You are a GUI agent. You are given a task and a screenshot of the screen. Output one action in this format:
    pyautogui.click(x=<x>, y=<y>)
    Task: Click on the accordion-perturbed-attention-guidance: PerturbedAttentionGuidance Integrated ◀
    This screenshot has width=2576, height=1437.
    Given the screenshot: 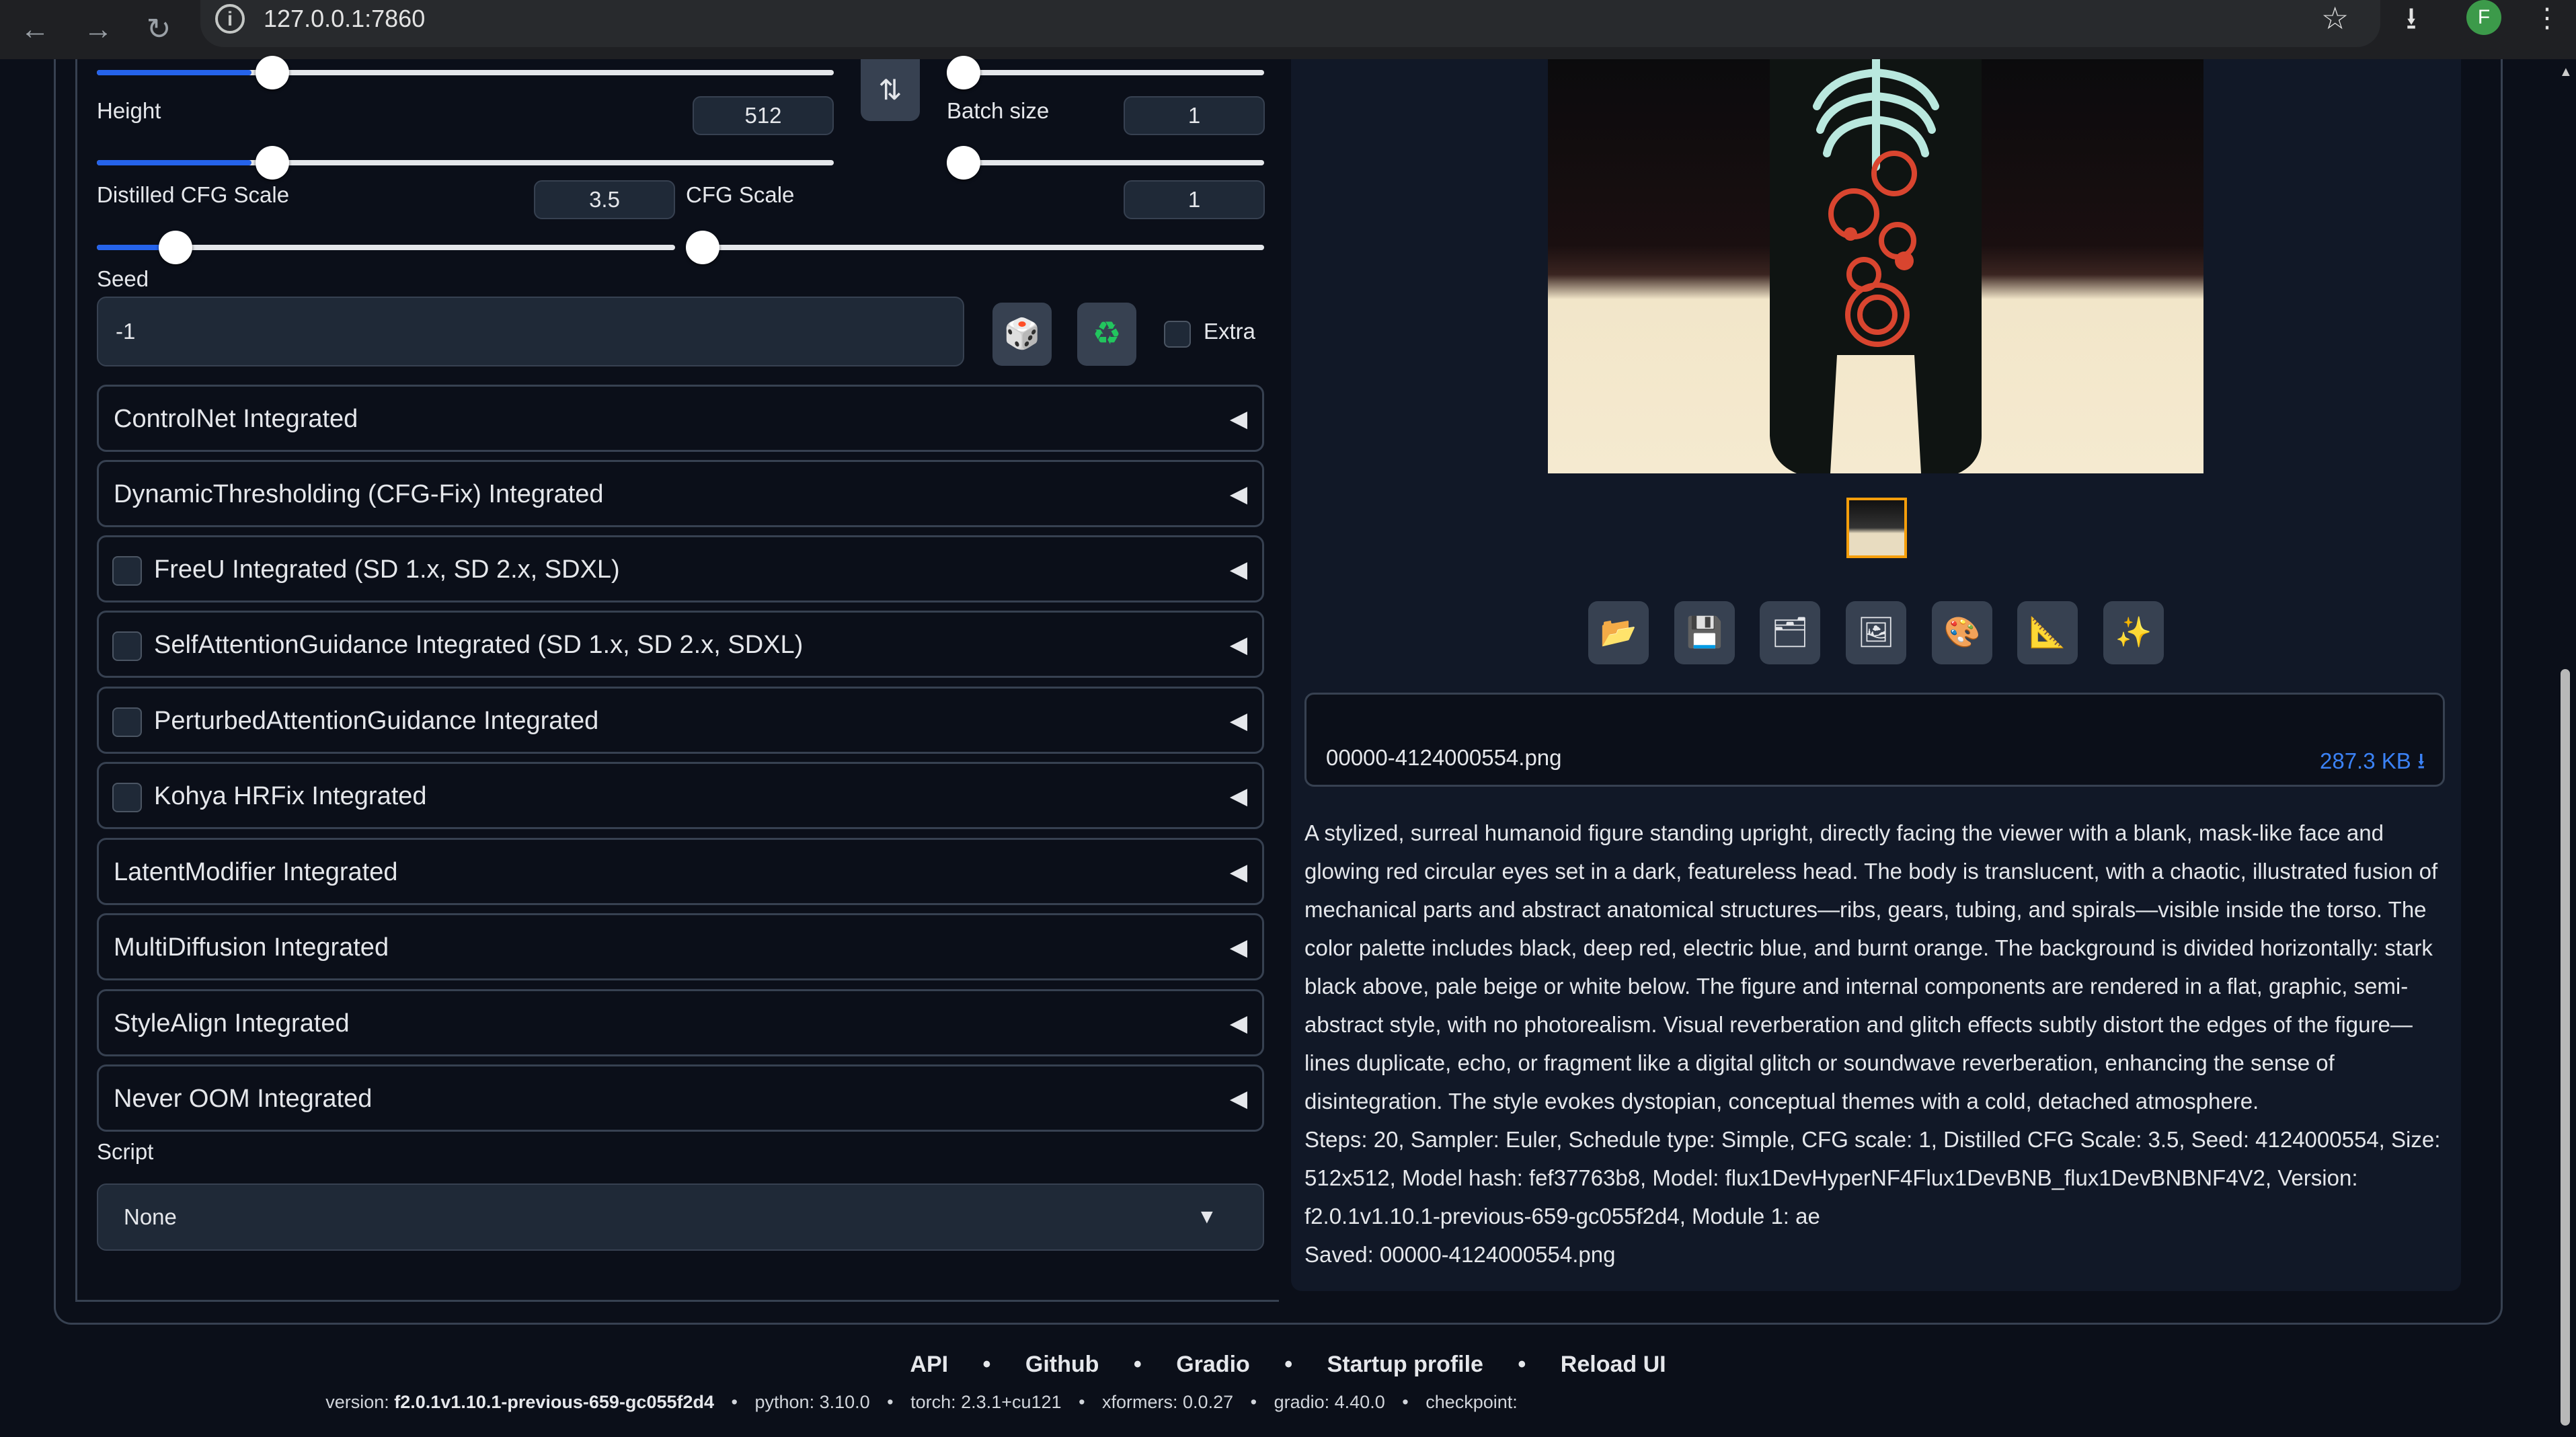 What is the action you would take?
    pyautogui.click(x=681, y=720)
    